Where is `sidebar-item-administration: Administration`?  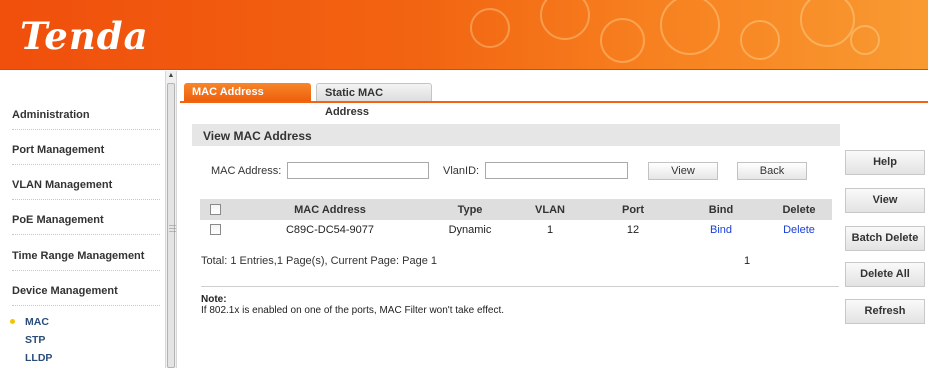
sidebar-item-administration: Administration is located at coordinates (86, 119).